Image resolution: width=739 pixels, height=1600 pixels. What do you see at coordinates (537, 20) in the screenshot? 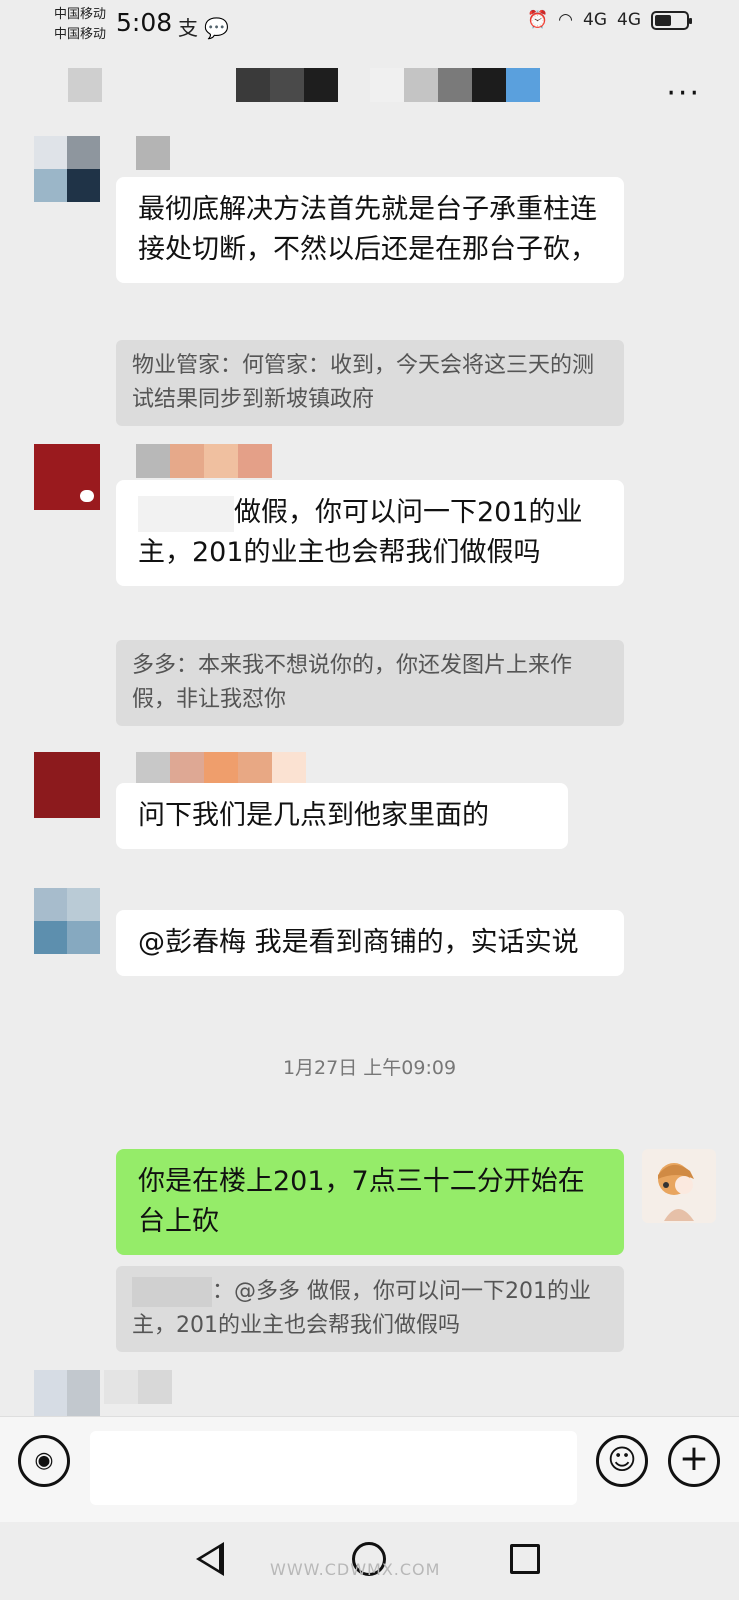
I see `alarm-icon: ⏰` at bounding box center [537, 20].